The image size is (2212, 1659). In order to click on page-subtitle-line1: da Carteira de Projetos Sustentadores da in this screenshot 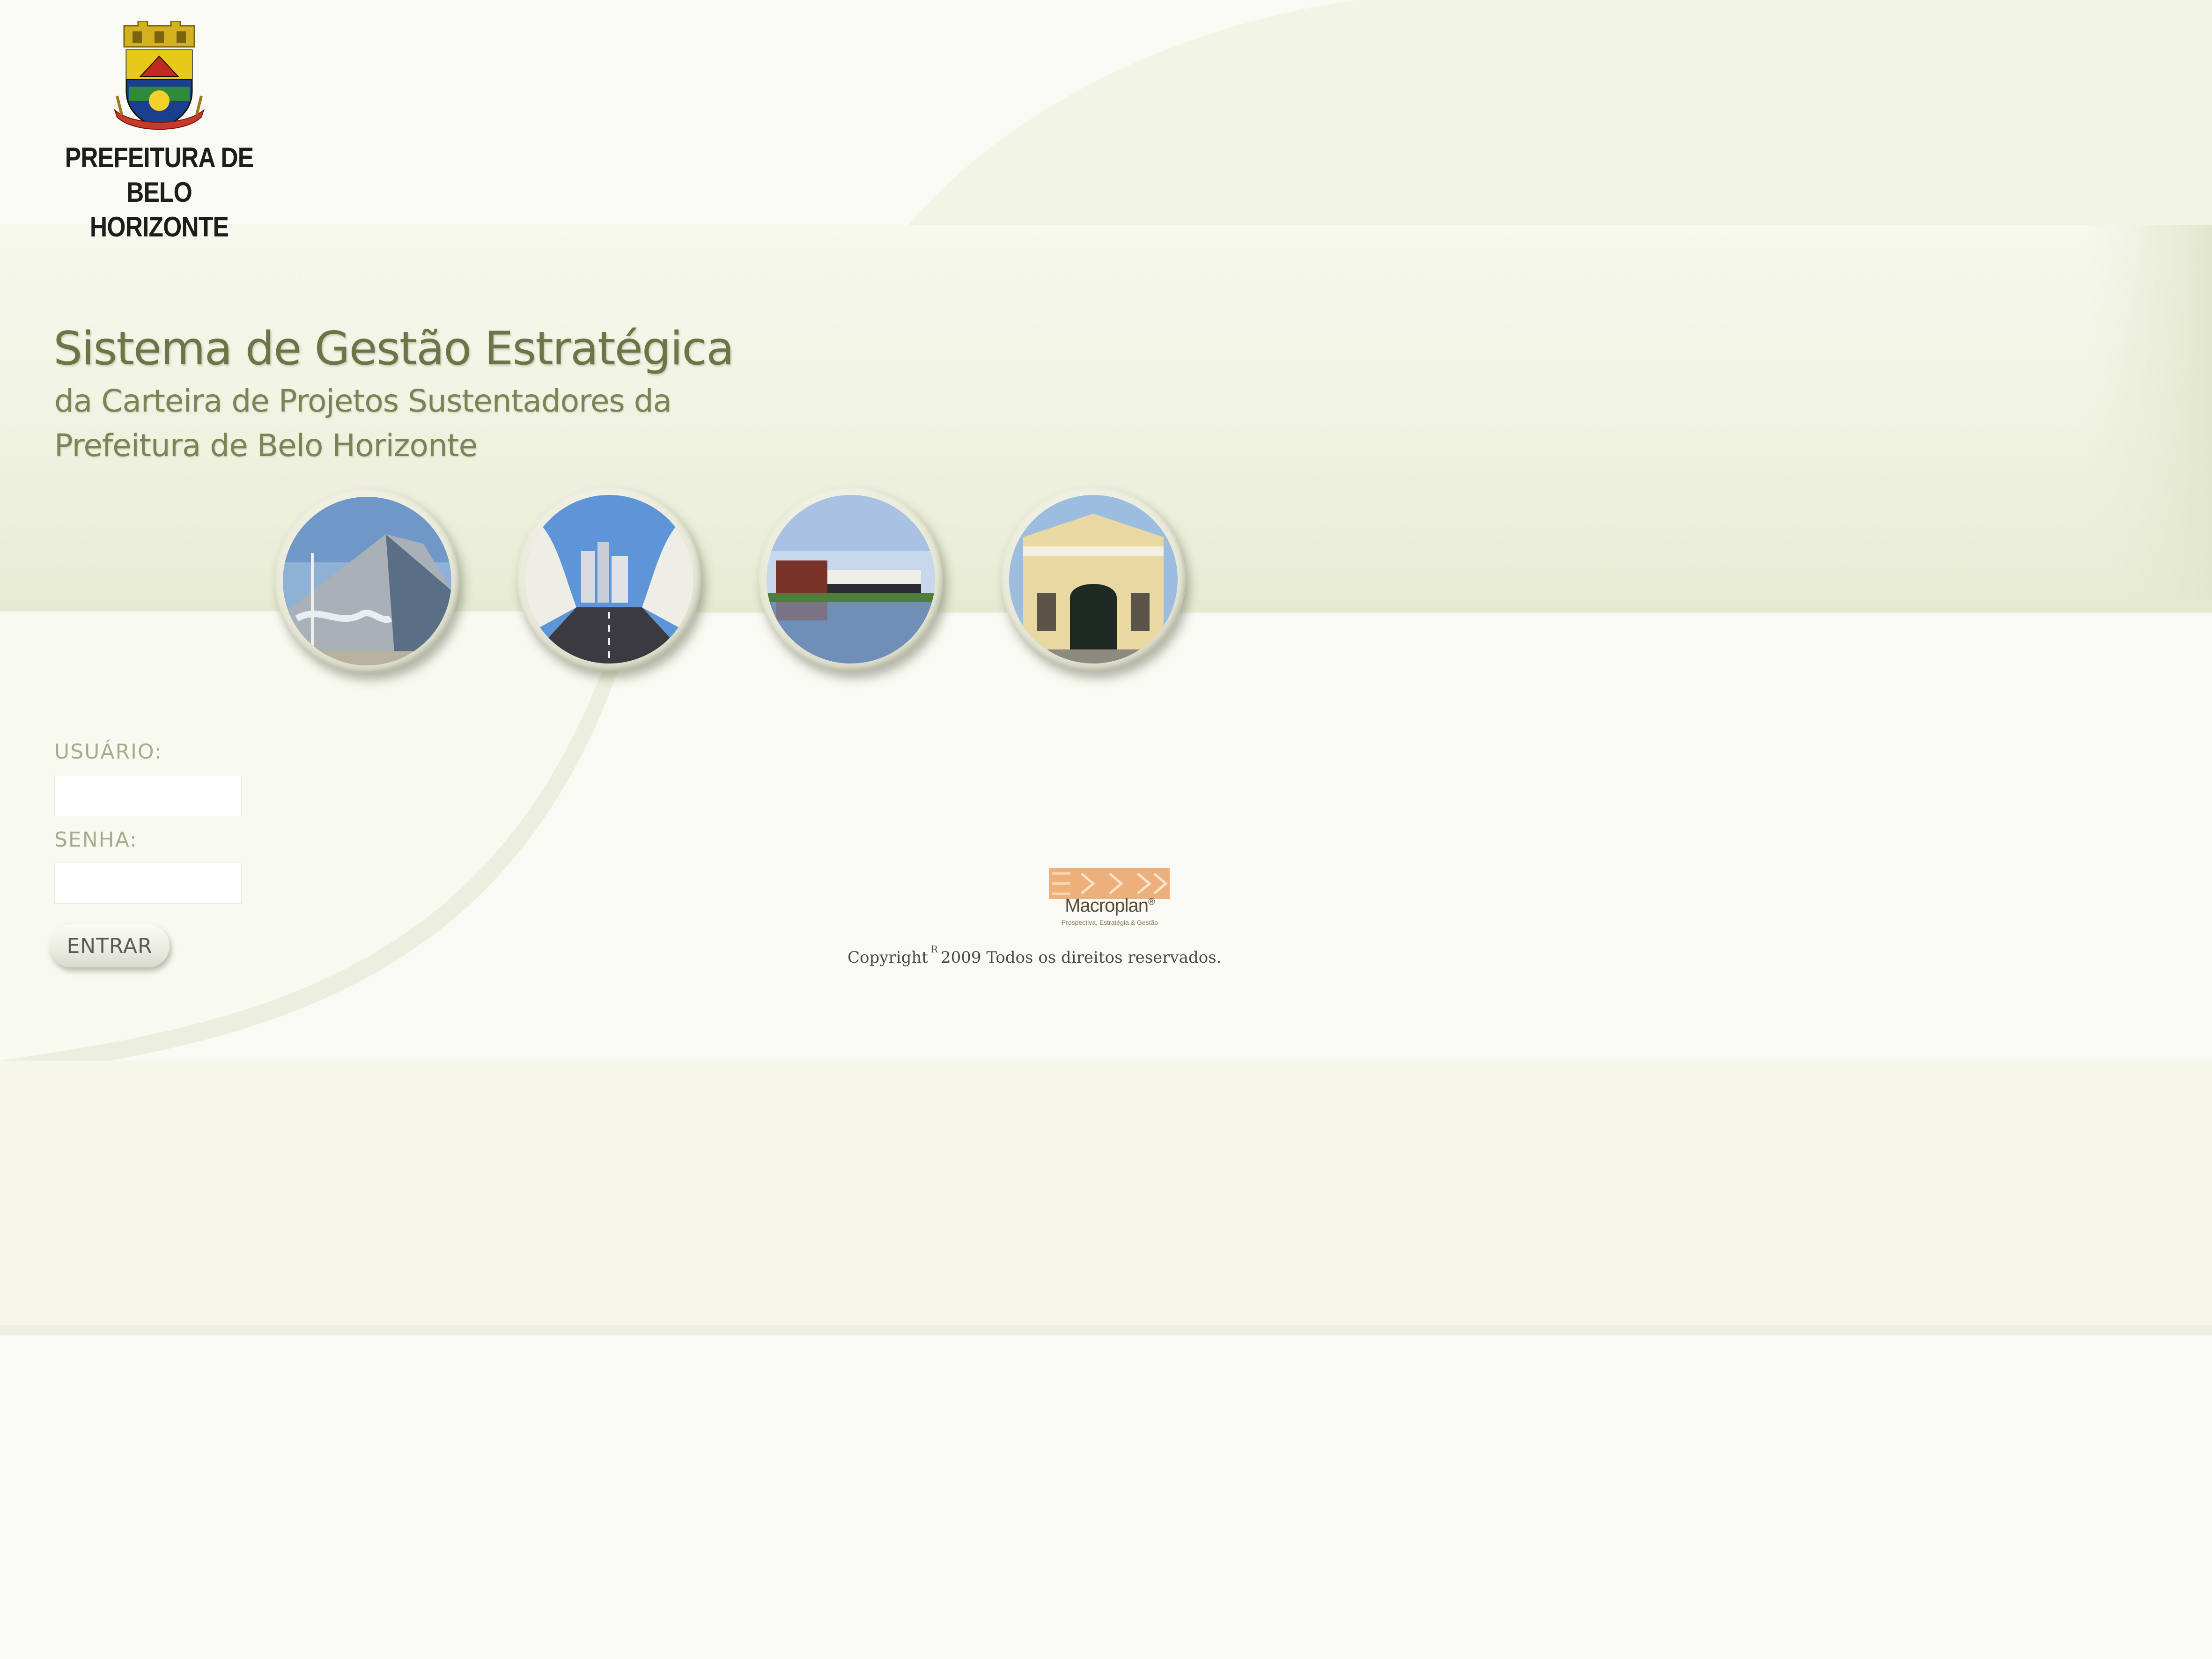, I will do `click(363, 401)`.